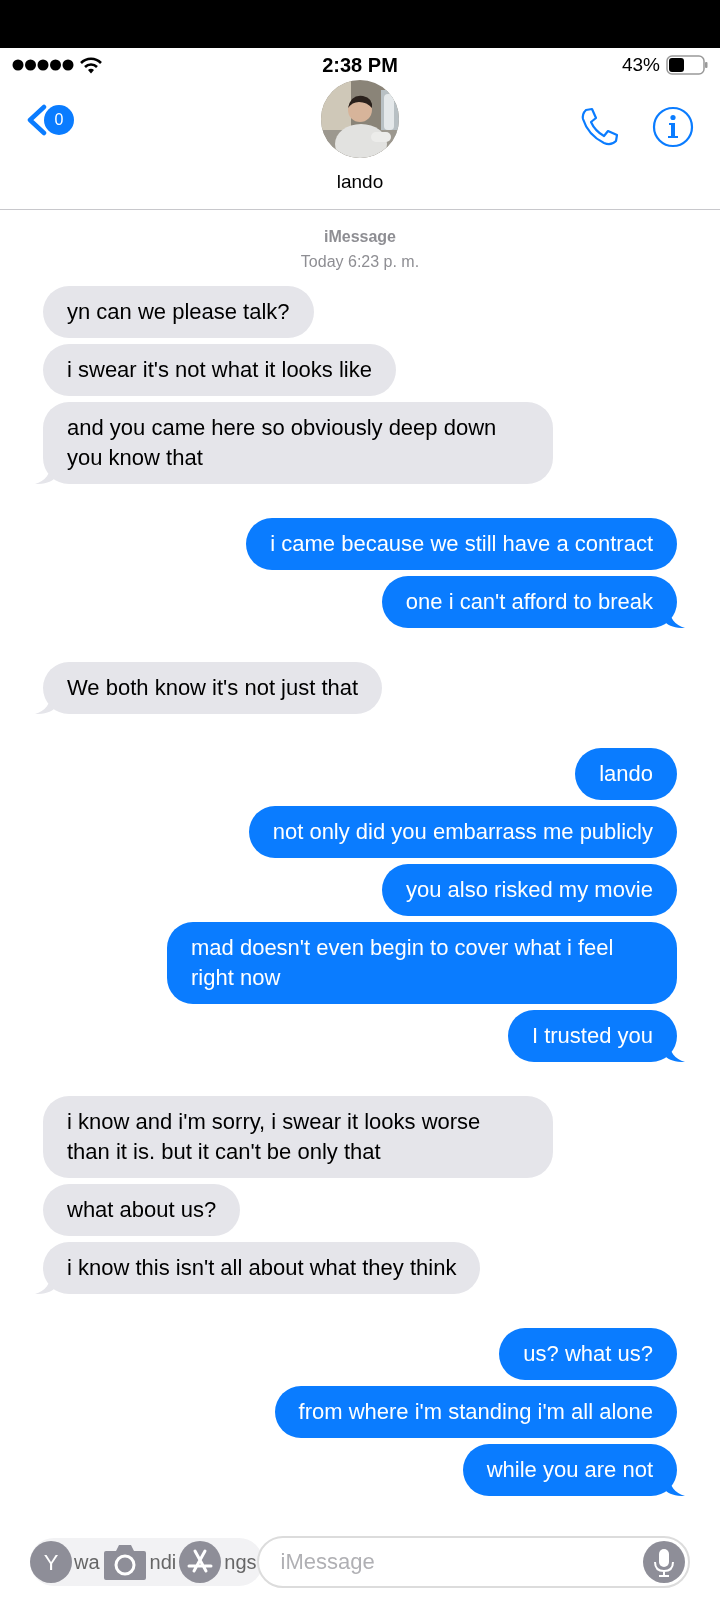 Image resolution: width=720 pixels, height=1600 pixels. I want to click on message-bubble: and you came here so obviously deep down you know that, so click(298, 443).